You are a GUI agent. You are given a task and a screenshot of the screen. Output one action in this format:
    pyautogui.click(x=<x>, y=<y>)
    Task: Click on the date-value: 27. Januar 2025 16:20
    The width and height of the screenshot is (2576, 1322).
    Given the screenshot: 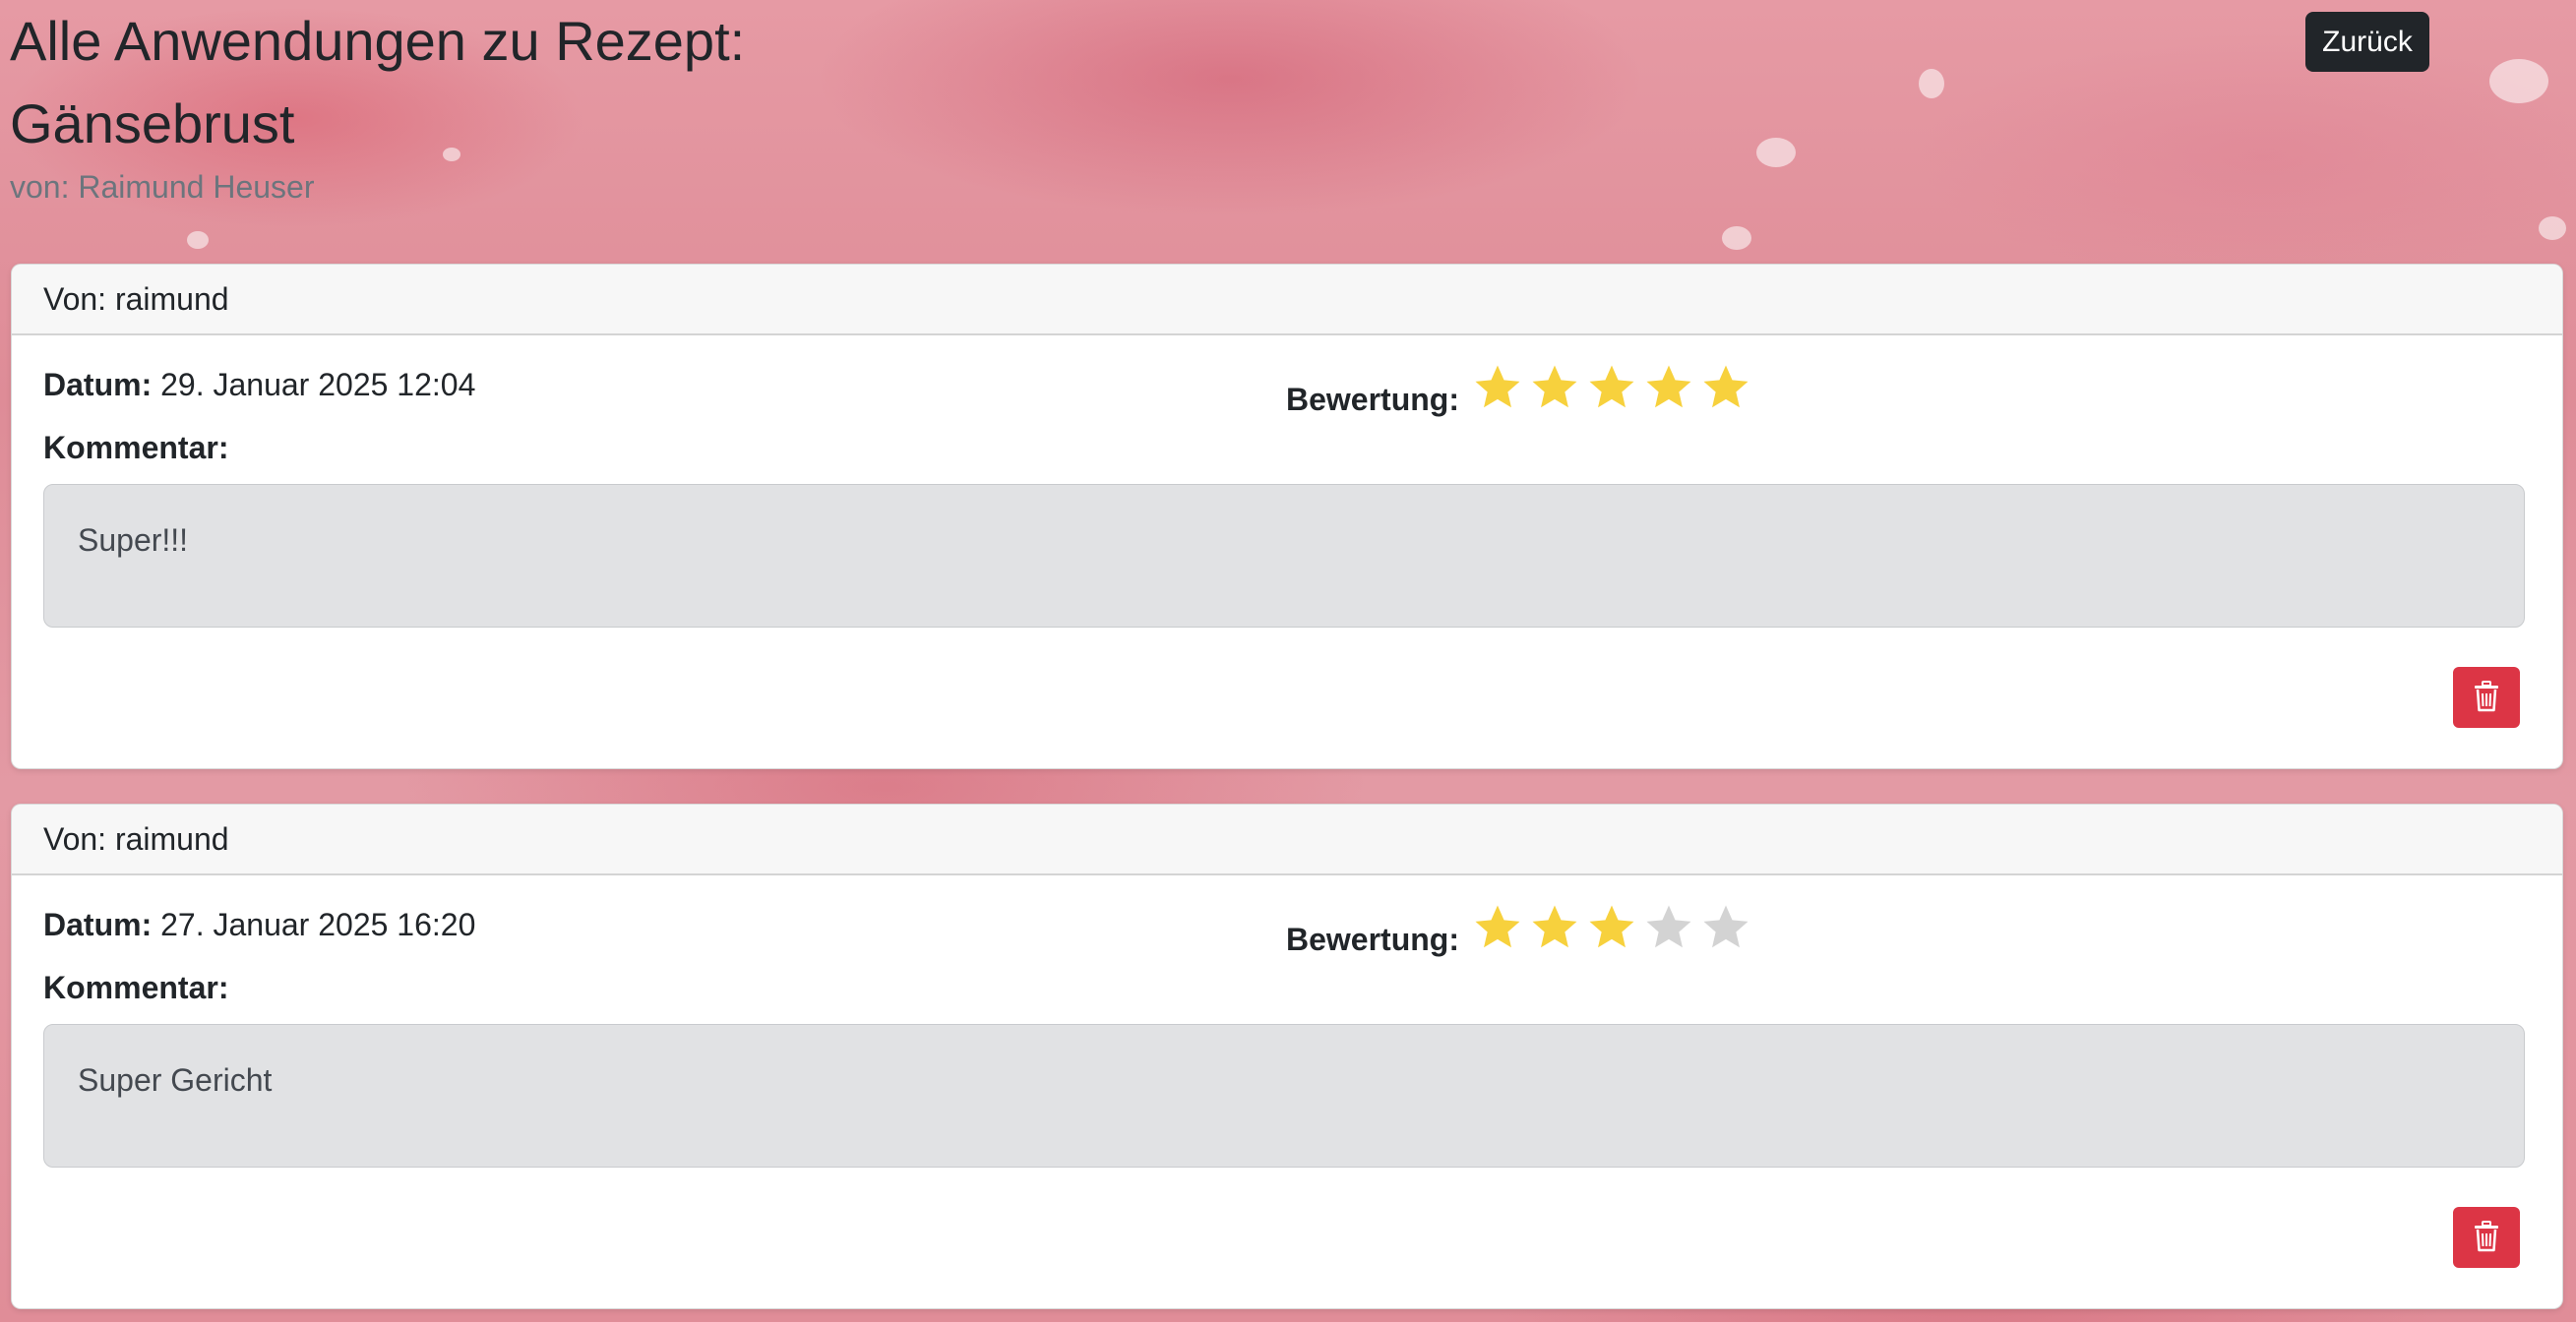 What is the action you would take?
    pyautogui.click(x=318, y=924)
    